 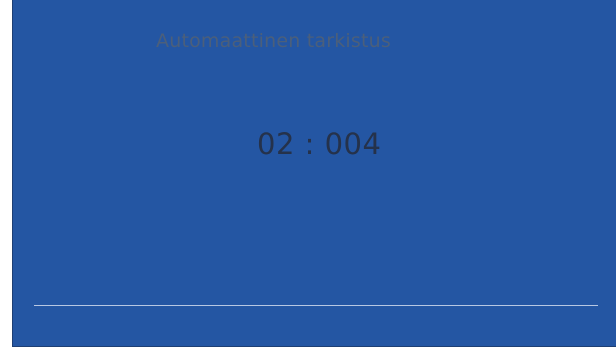 I want to click on timer-readout: 02 : 004, so click(x=319, y=144).